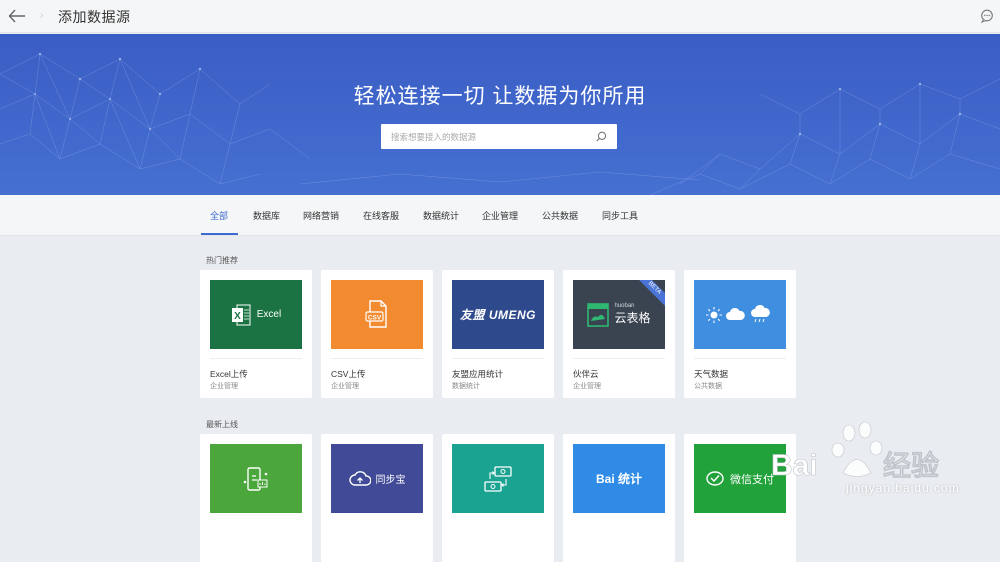 The height and width of the screenshot is (562, 1000). Describe the element at coordinates (794, 465) in the screenshot. I see `svg-text: Bai` at that location.